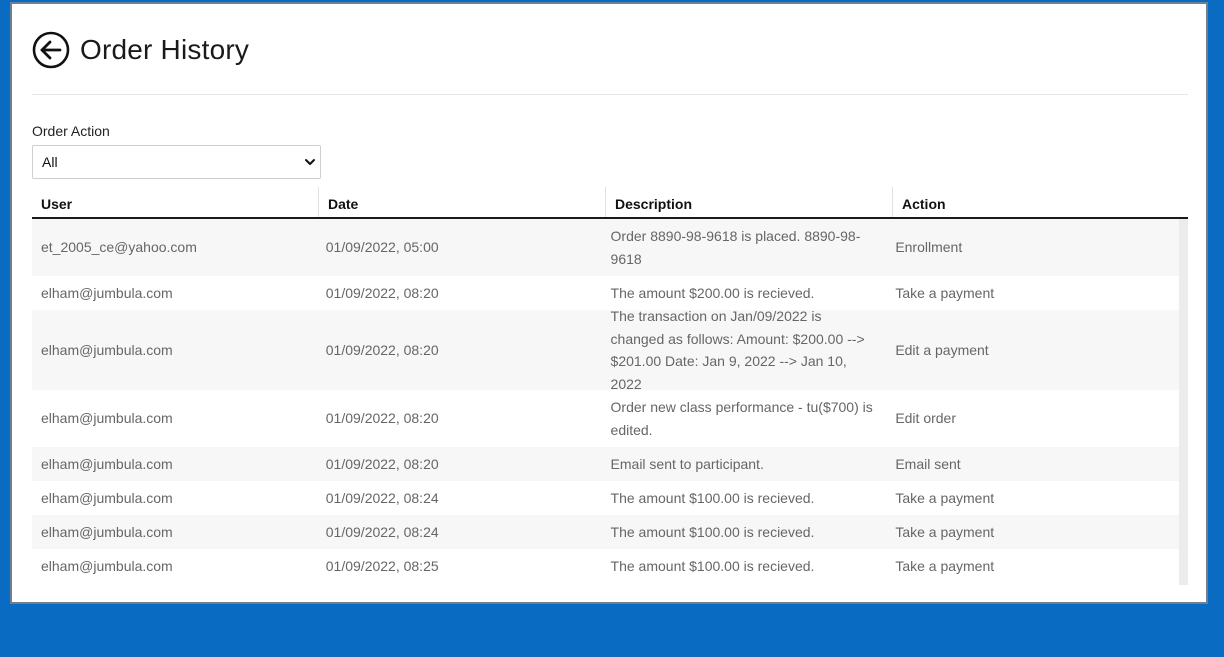 The height and width of the screenshot is (657, 1224). I want to click on cell-action: Email sent, so click(928, 463).